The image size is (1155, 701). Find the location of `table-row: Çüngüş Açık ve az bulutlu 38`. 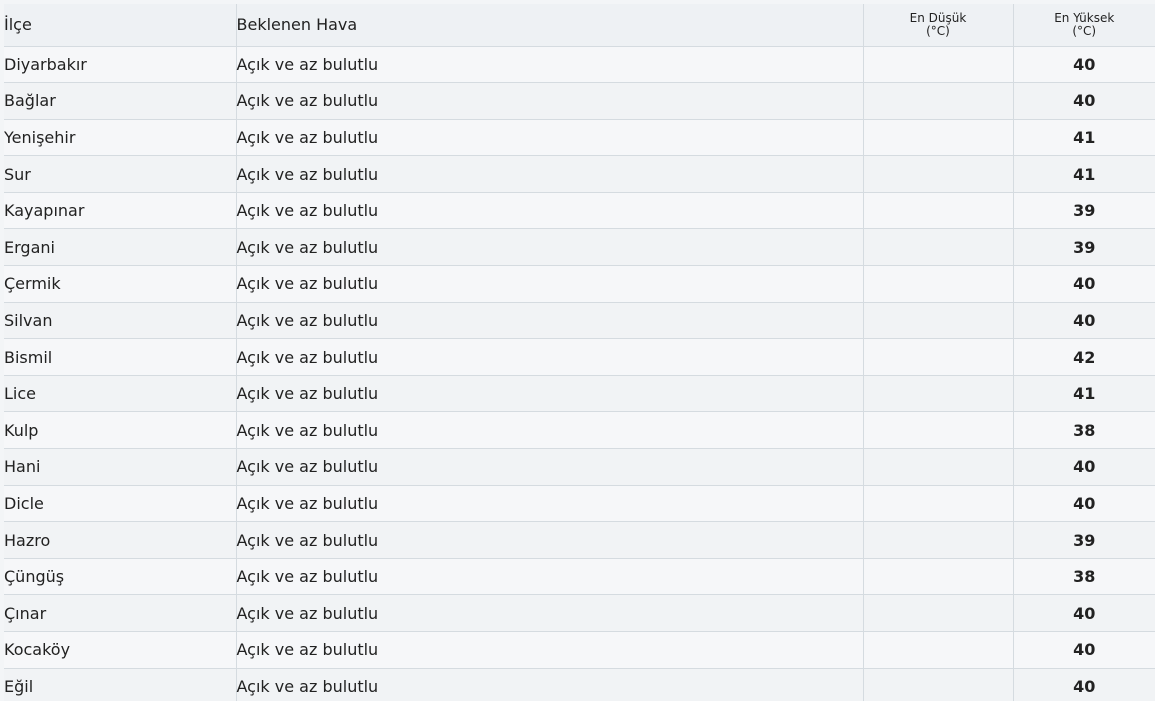

table-row: Çüngüş Açık ve az bulutlu 38 is located at coordinates (579, 577).